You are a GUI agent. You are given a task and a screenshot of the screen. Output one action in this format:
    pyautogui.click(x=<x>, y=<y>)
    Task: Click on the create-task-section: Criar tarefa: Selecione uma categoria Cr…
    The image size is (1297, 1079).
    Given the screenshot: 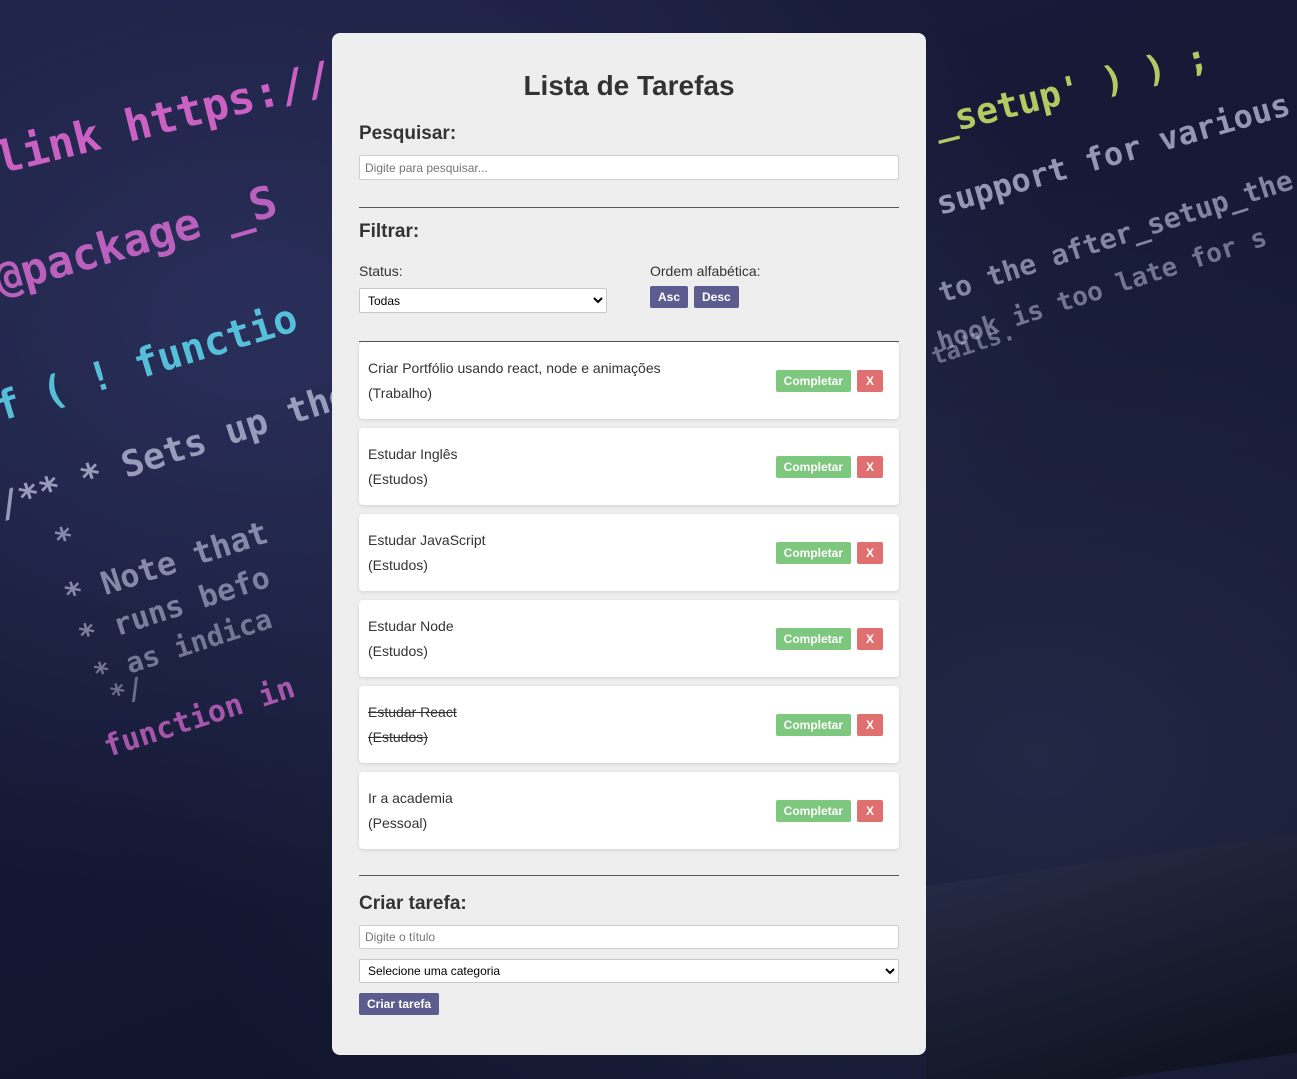 What is the action you would take?
    pyautogui.click(x=629, y=954)
    